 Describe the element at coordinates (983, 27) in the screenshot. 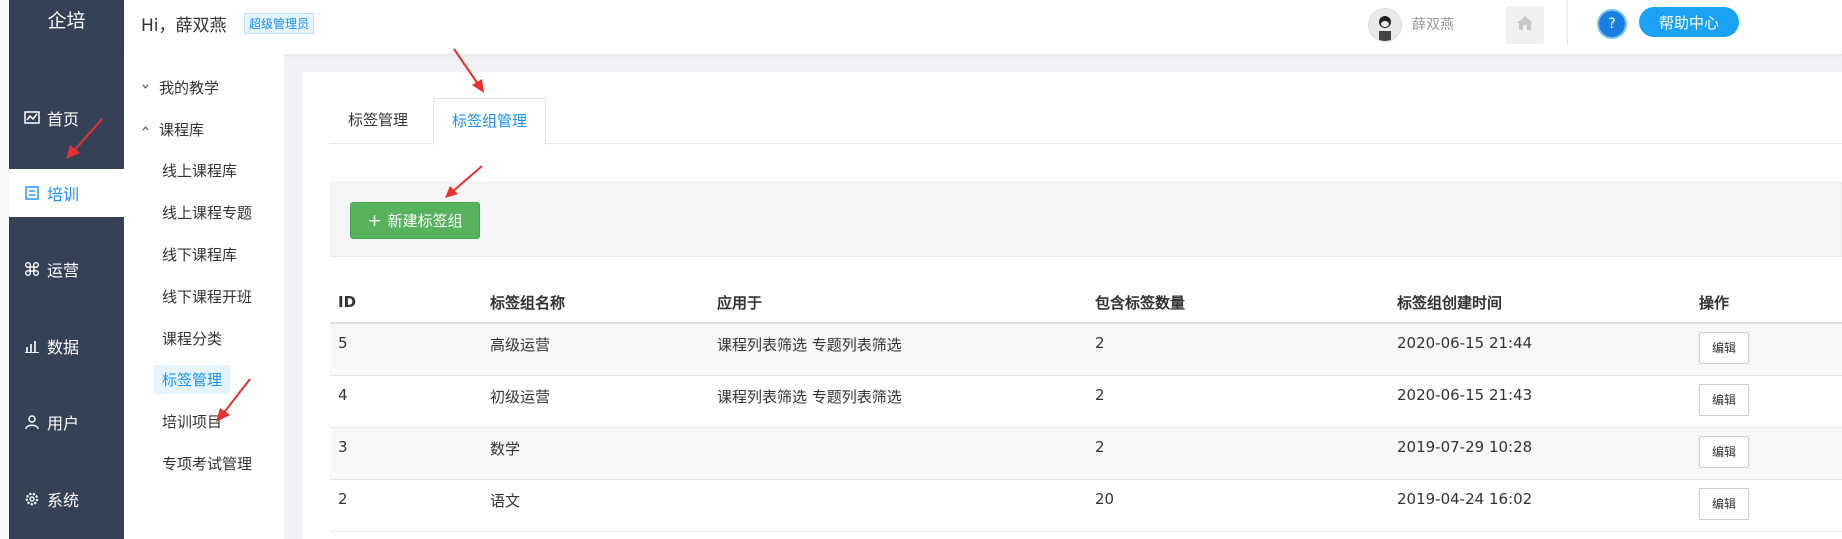

I see `top-header: Hi，薛双燕 超级管理员 薛双燕 ? 帮助中心` at that location.